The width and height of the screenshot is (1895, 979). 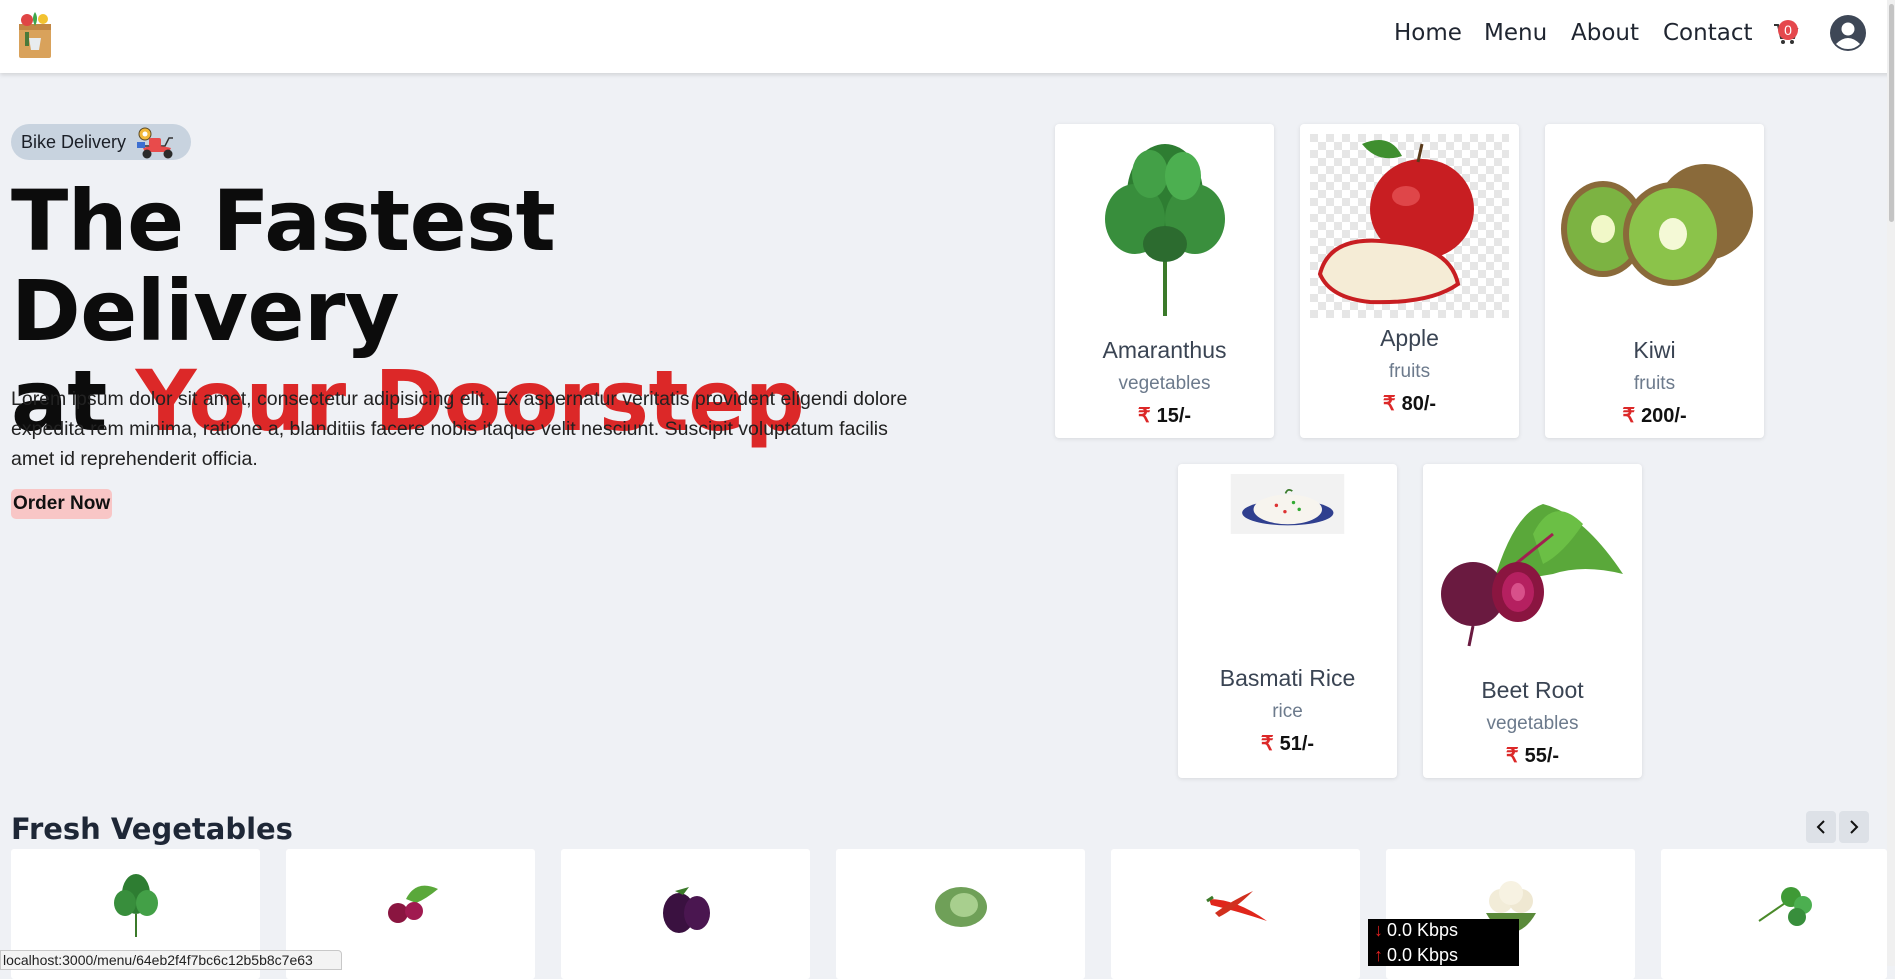 What do you see at coordinates (1532, 690) in the screenshot?
I see `product-name: Beet Root` at bounding box center [1532, 690].